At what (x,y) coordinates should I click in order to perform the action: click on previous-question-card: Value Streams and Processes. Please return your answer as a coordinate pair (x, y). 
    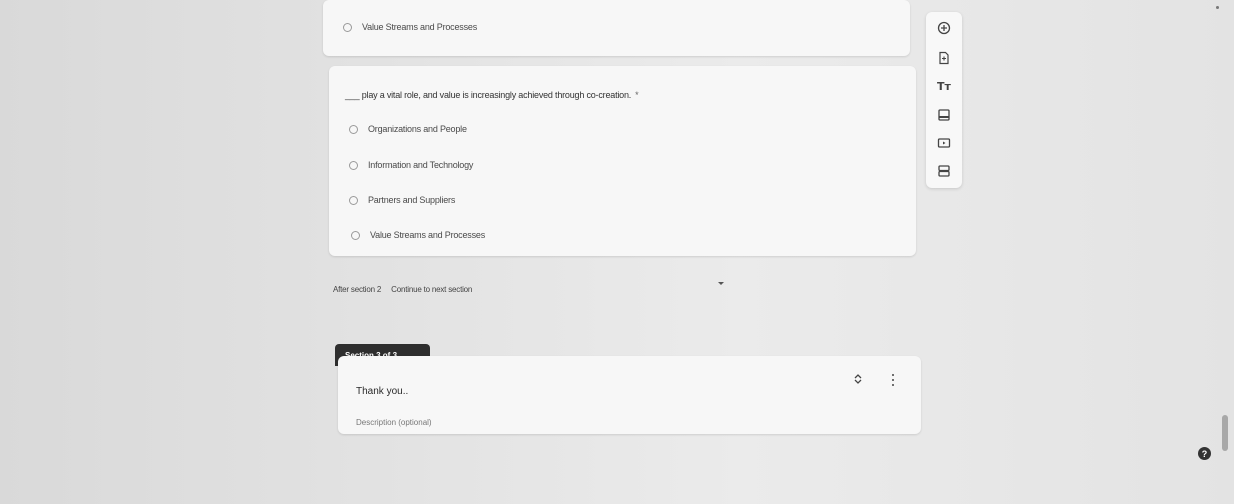
    Looking at the image, I should click on (616, 28).